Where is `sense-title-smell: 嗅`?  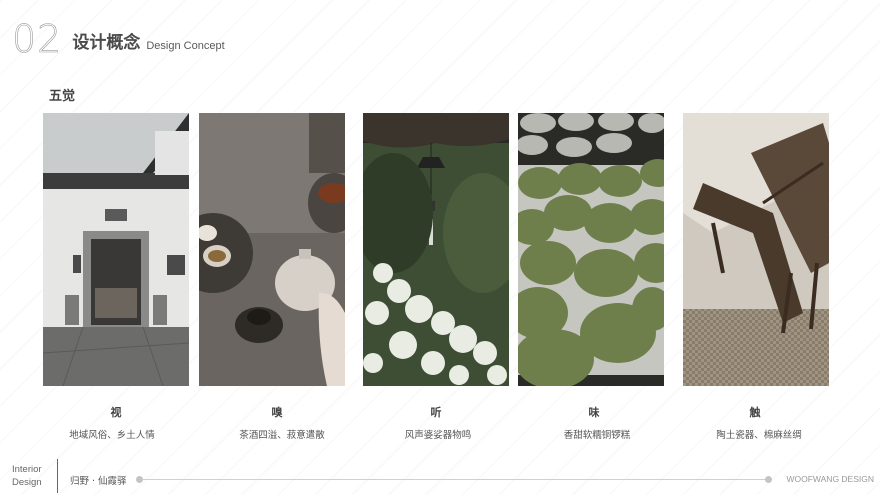 sense-title-smell: 嗅 is located at coordinates (277, 412).